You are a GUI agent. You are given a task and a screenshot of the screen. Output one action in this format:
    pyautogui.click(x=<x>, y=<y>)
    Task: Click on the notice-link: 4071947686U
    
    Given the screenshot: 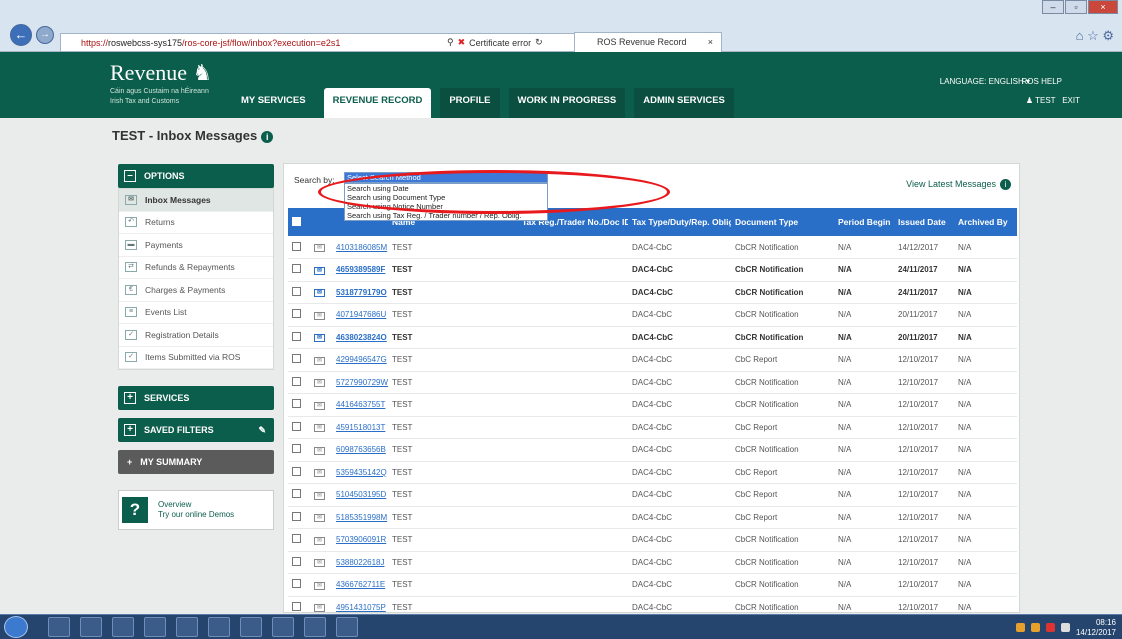 What is the action you would take?
    pyautogui.click(x=361, y=314)
    